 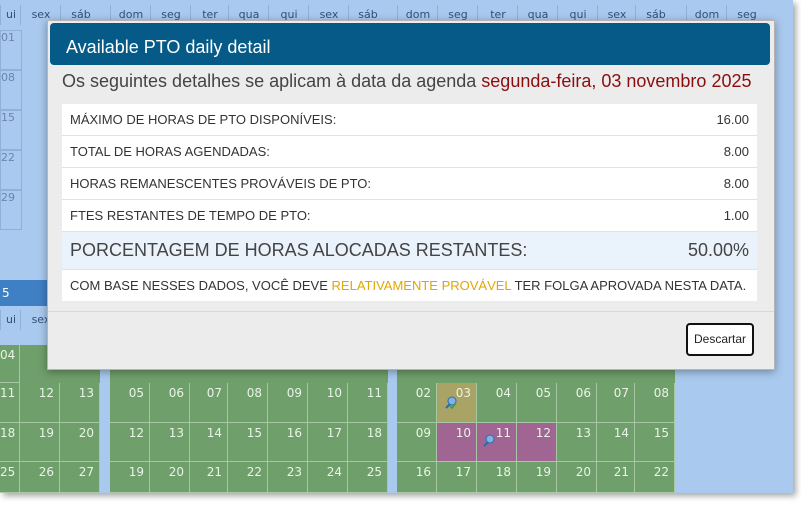 I want to click on grid-day-number: 22, so click(x=8, y=157).